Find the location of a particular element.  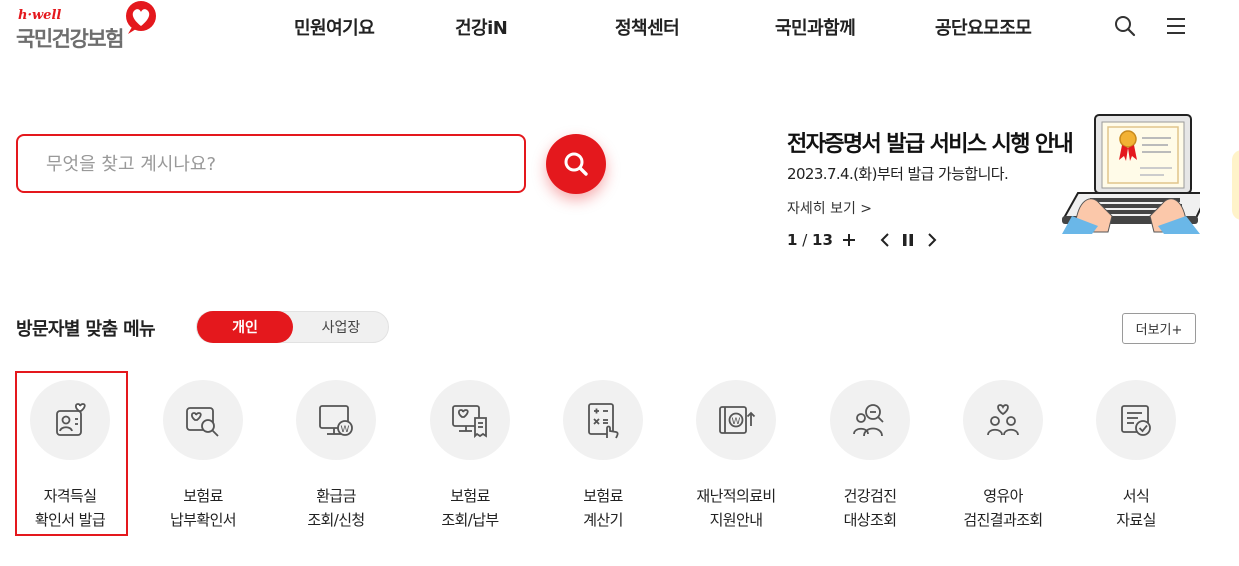

label-line-1: 재난적의료비 is located at coordinates (736, 496).